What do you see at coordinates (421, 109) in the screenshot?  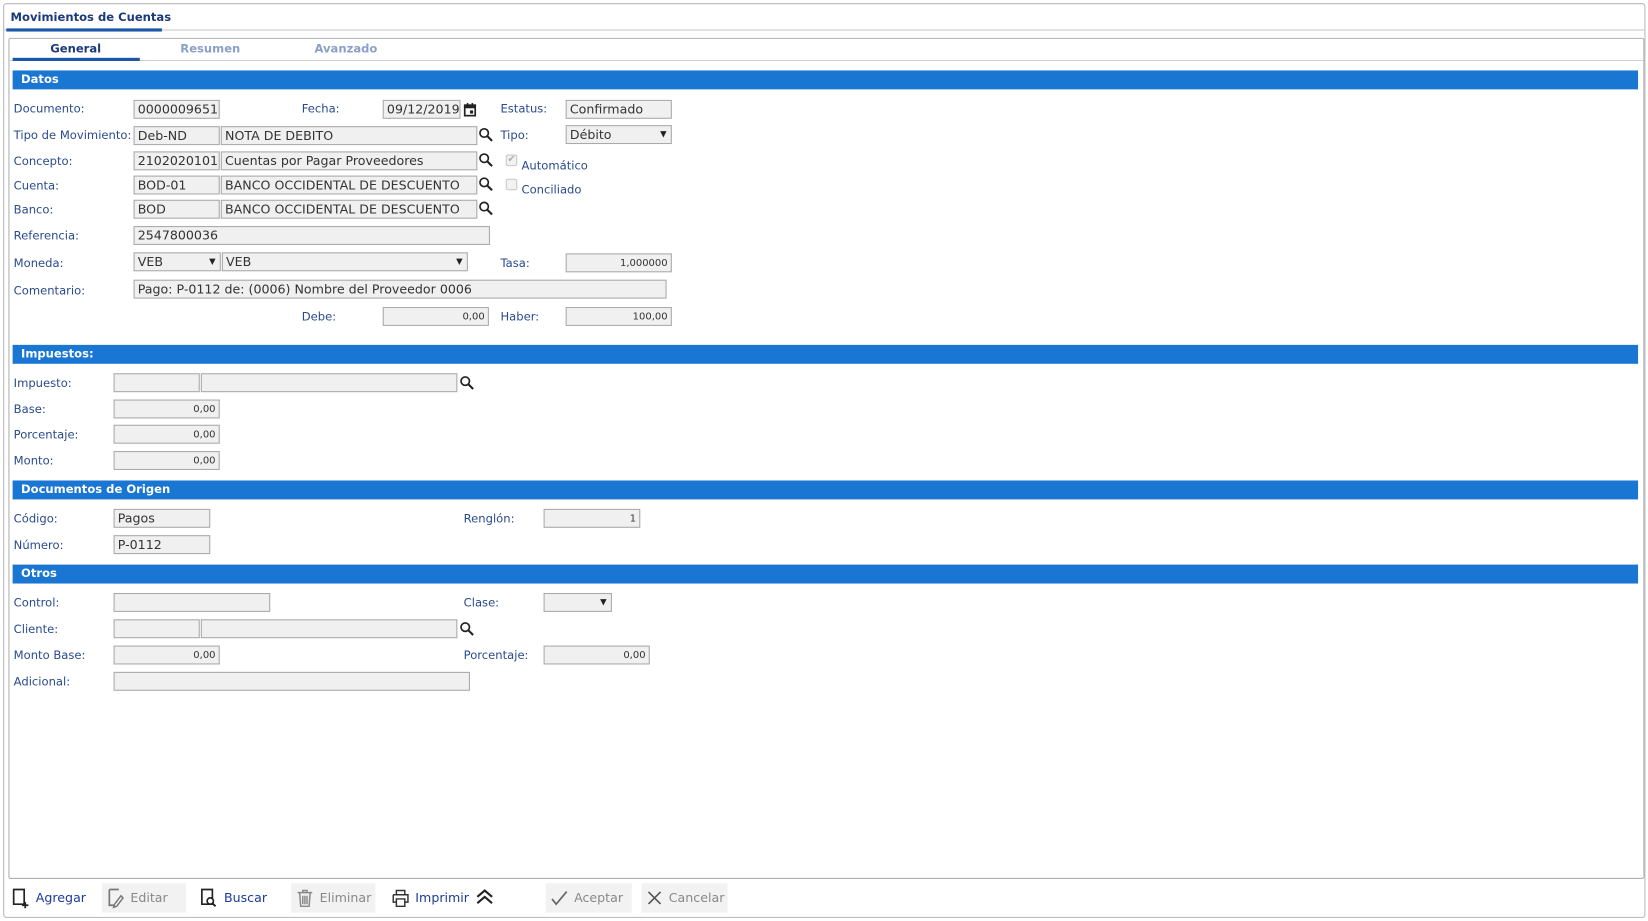 I see `fecha-field: 09/12/2019` at bounding box center [421, 109].